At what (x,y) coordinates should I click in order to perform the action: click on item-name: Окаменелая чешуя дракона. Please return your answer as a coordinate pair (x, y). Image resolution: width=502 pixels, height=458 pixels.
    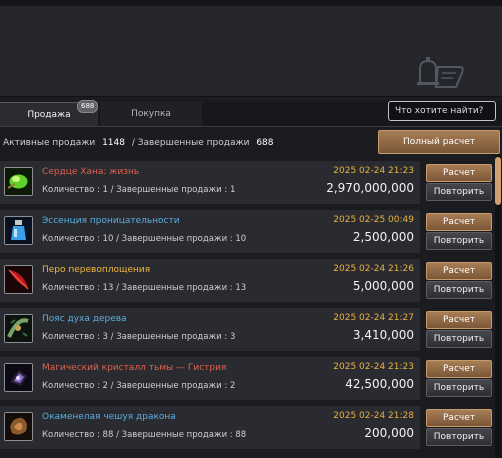
    Looking at the image, I should click on (109, 417).